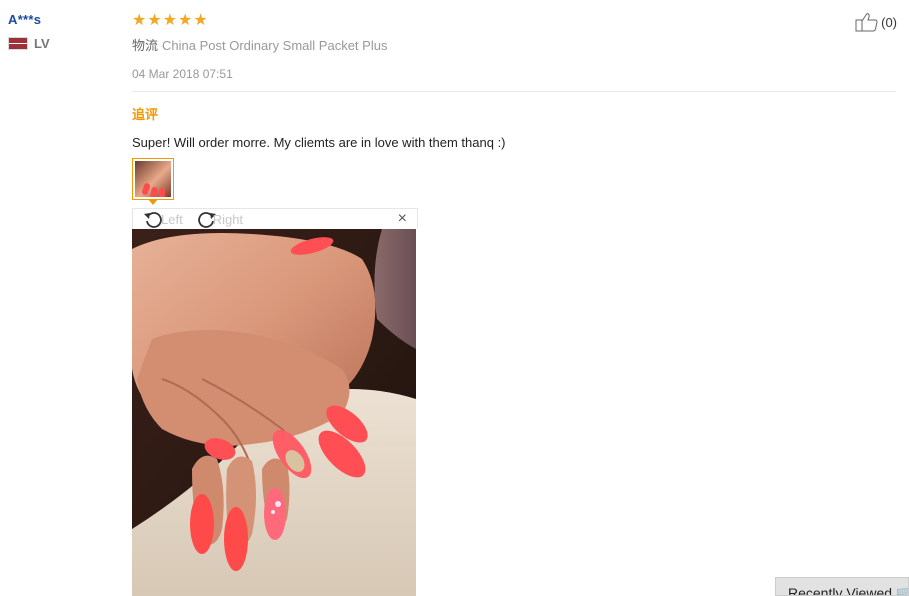 The image size is (909, 596). Describe the element at coordinates (29, 43) in the screenshot. I see `reviewer-country: LV` at that location.